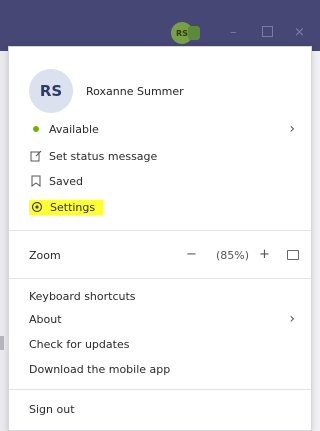  Describe the element at coordinates (233, 255) in the screenshot. I see `zoom-level: (85%)` at that location.